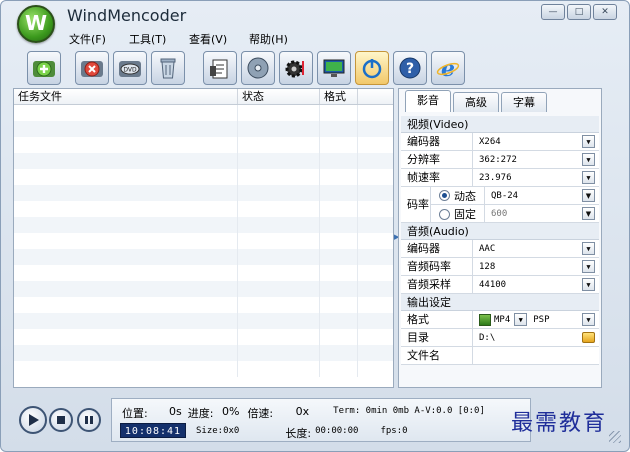 This screenshot has width=630, height=452. Describe the element at coordinates (536, 141) in the screenshot. I see `video-encoder-select: X264 ▼` at that location.